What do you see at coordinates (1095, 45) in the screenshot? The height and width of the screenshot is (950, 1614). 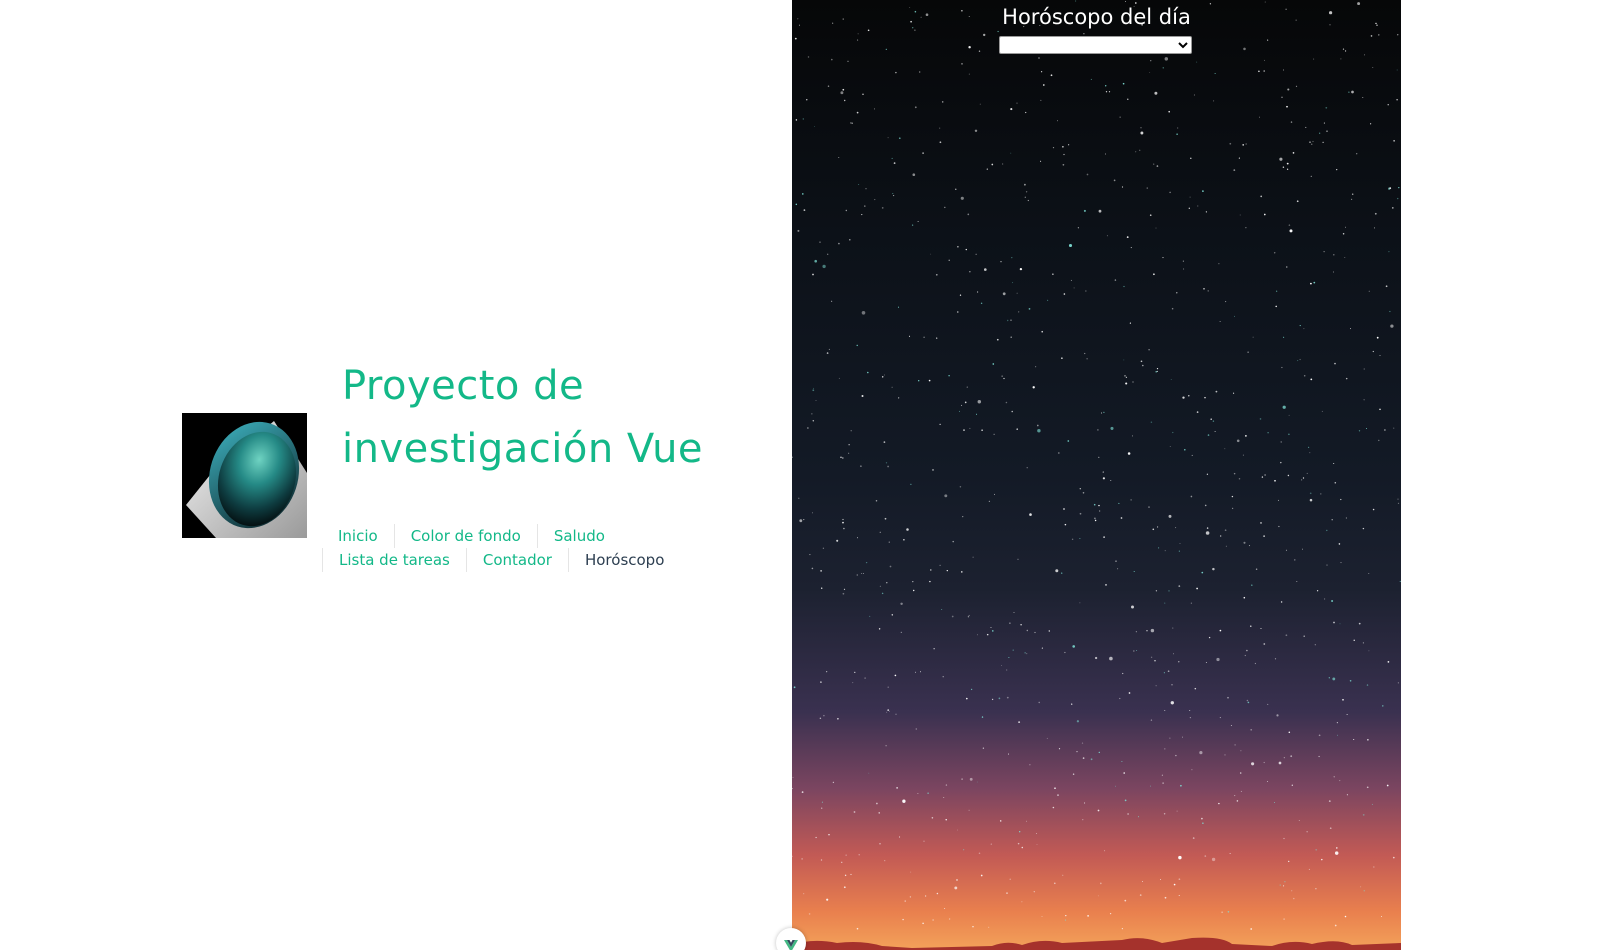 I see `zodiac-sign-select` at bounding box center [1095, 45].